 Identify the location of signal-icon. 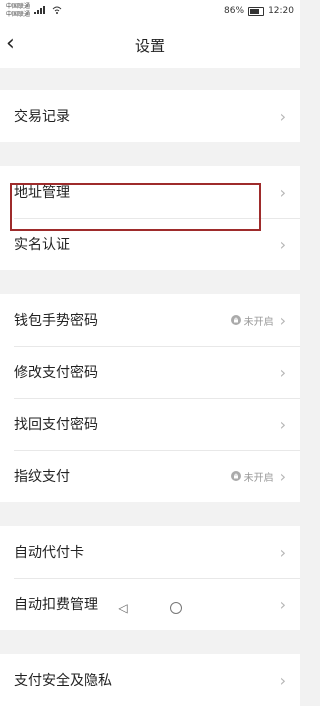
(41, 11).